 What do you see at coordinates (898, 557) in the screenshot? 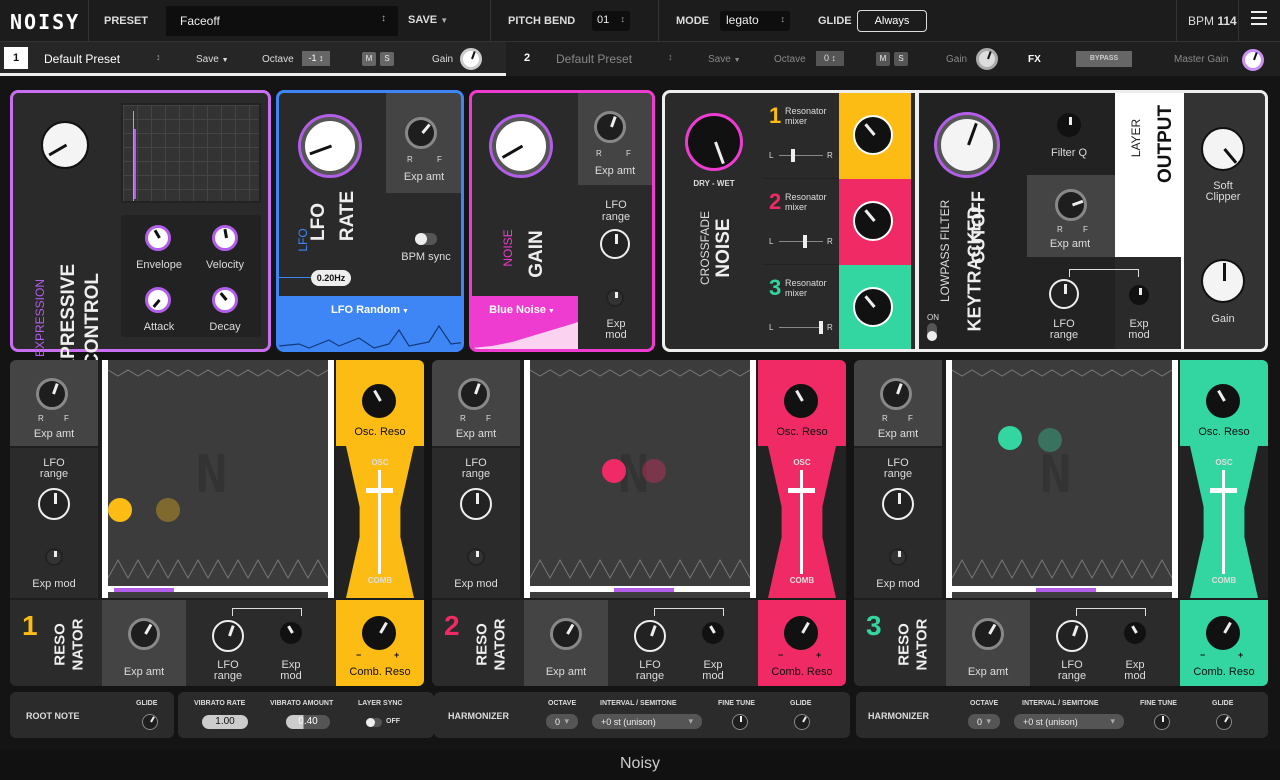
I see `reso-3-exp-mod-knob` at bounding box center [898, 557].